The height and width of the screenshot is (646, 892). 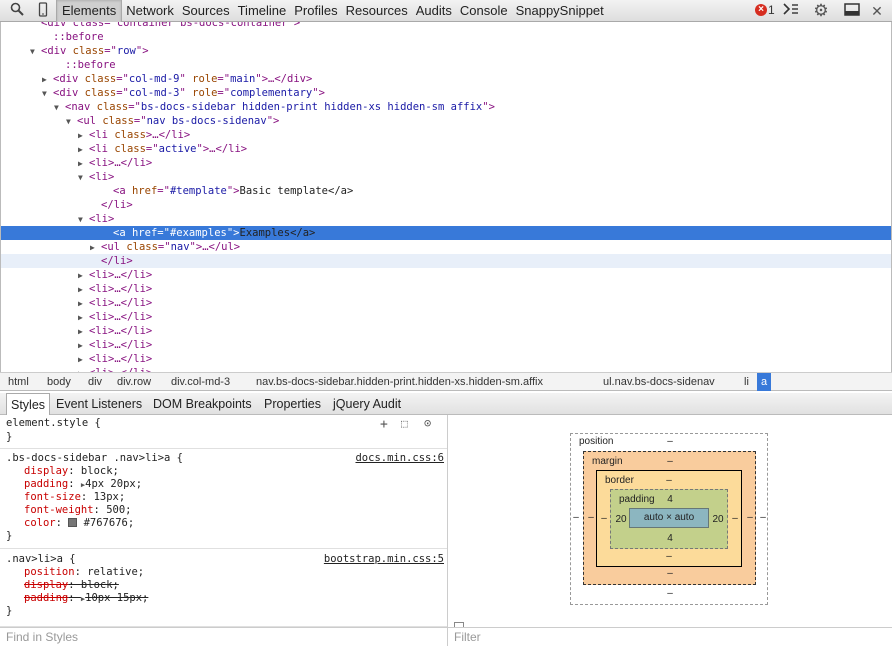 What do you see at coordinates (427, 423) in the screenshot?
I see `computed-toggle-icon: ⊙` at bounding box center [427, 423].